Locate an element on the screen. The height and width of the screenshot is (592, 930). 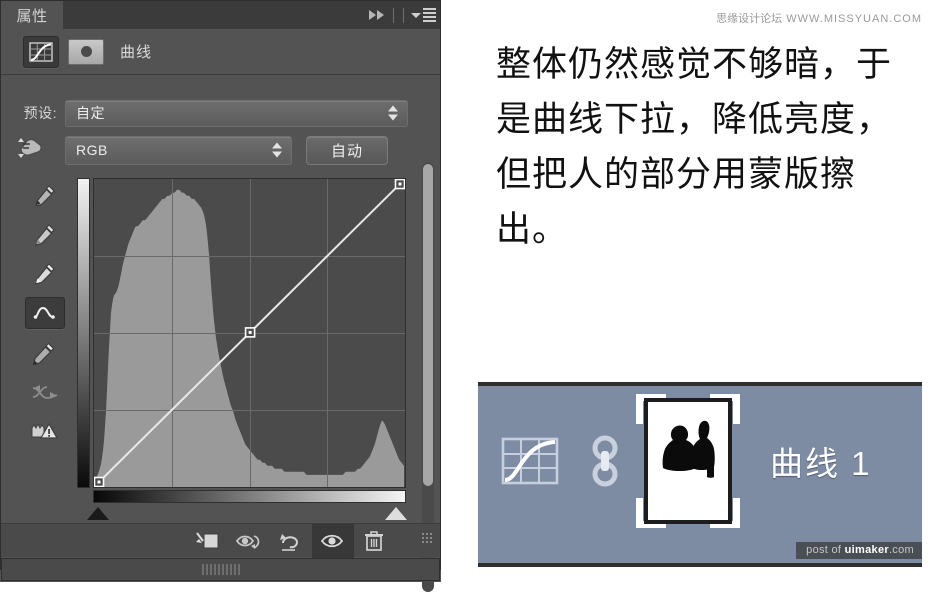
channel-select: RGB is located at coordinates (178, 150).